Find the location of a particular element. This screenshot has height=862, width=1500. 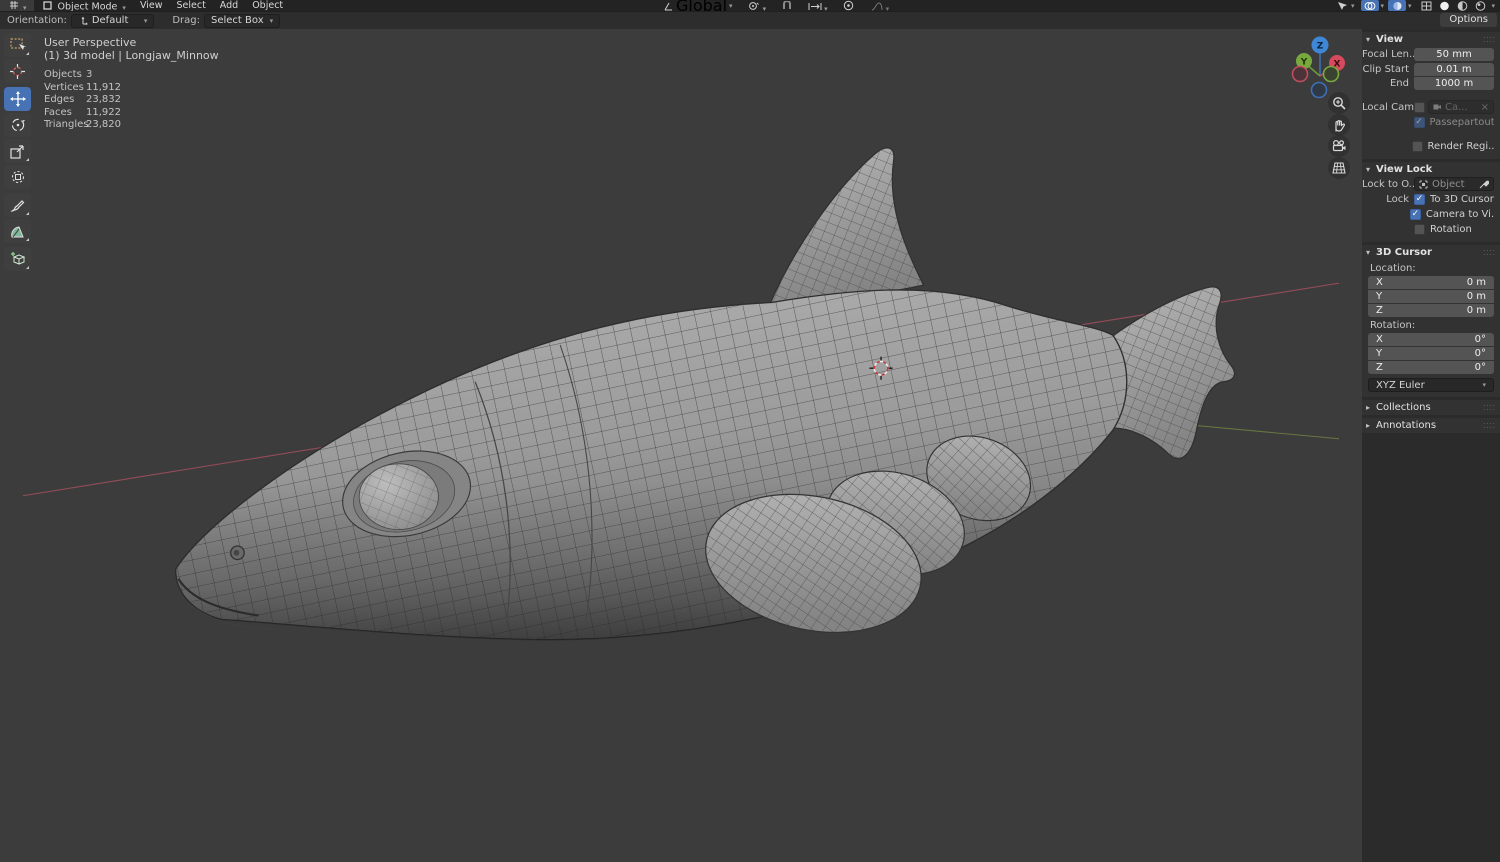

clip-end-row: End 1000 m is located at coordinates (1428, 83).